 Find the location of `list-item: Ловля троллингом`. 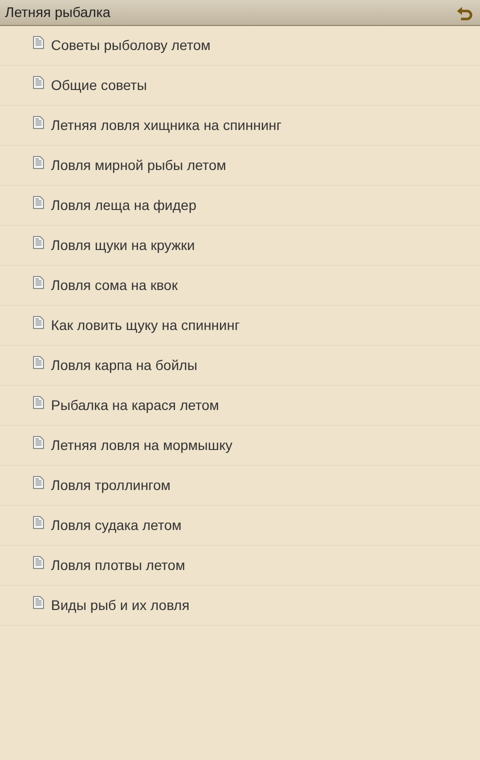

list-item: Ловля троллингом is located at coordinates (240, 486).